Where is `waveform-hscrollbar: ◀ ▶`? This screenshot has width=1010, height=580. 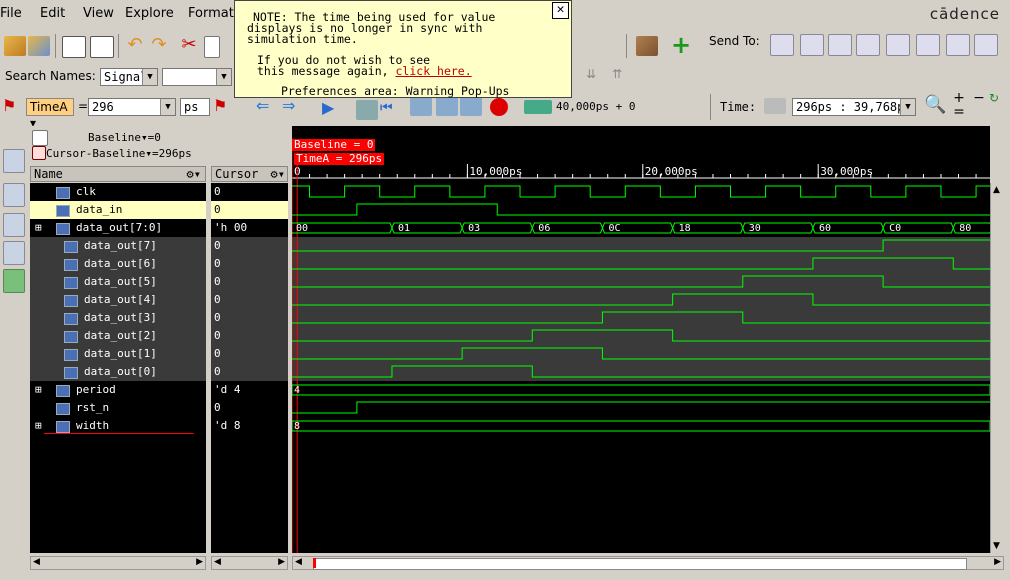
waveform-hscrollbar: ◀ ▶ is located at coordinates (648, 563).